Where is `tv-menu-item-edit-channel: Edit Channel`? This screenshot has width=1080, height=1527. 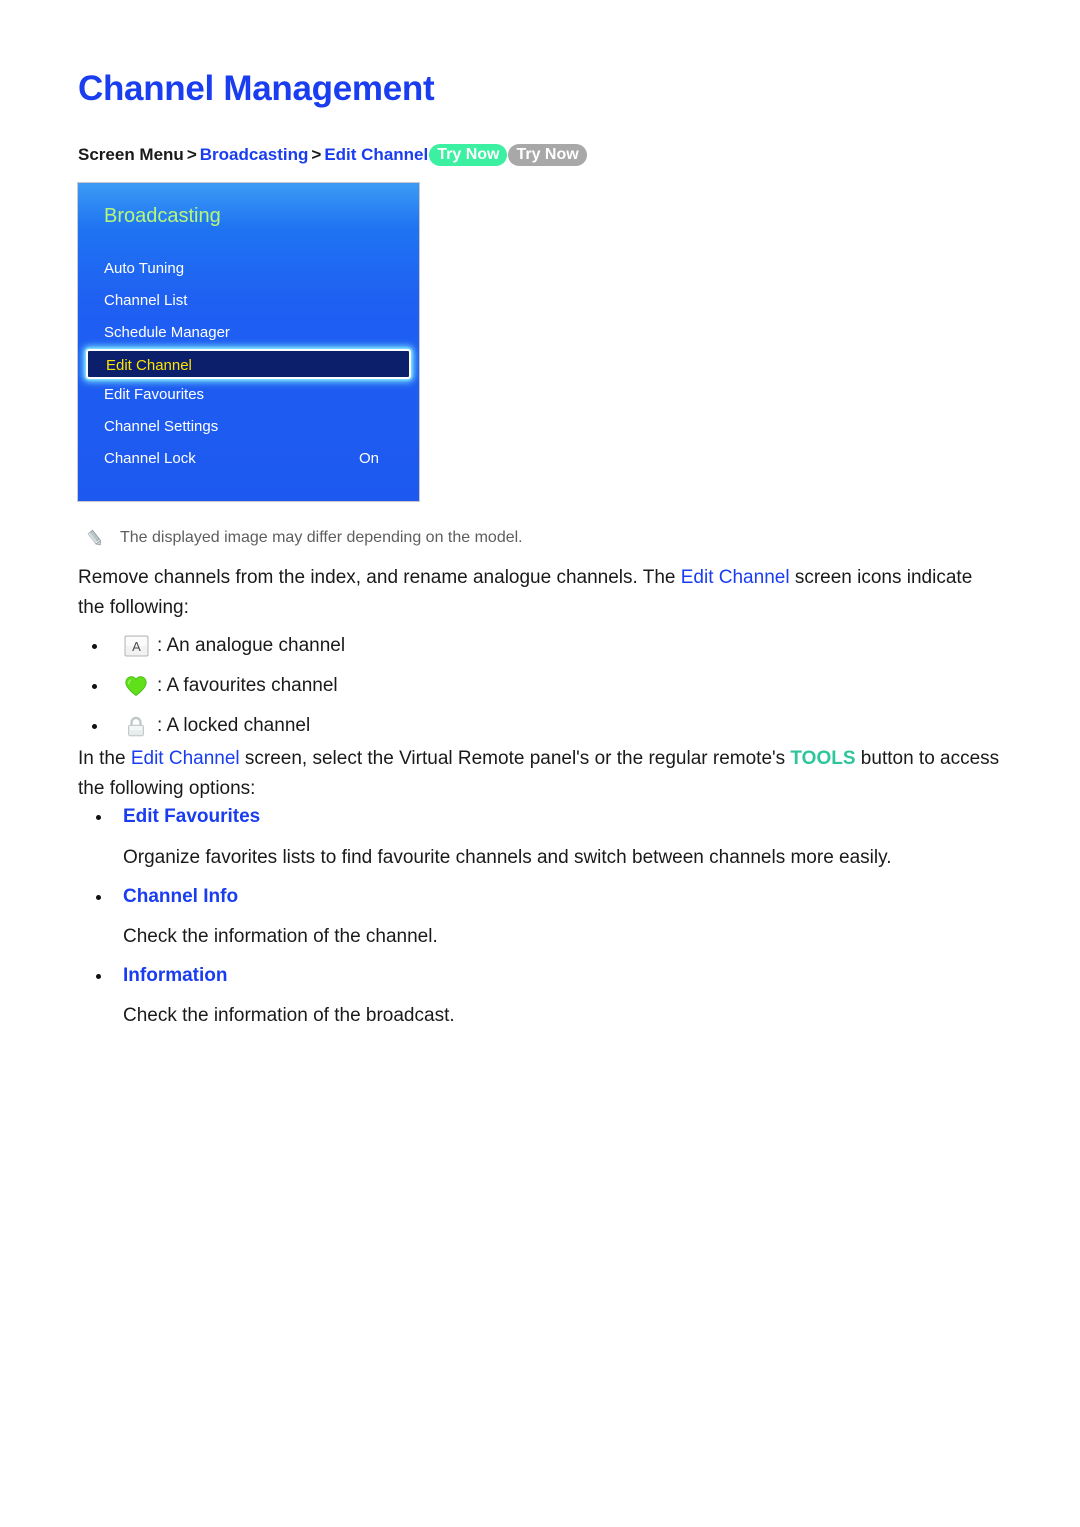
tv-menu-item-edit-channel: Edit Channel is located at coordinates (248, 364).